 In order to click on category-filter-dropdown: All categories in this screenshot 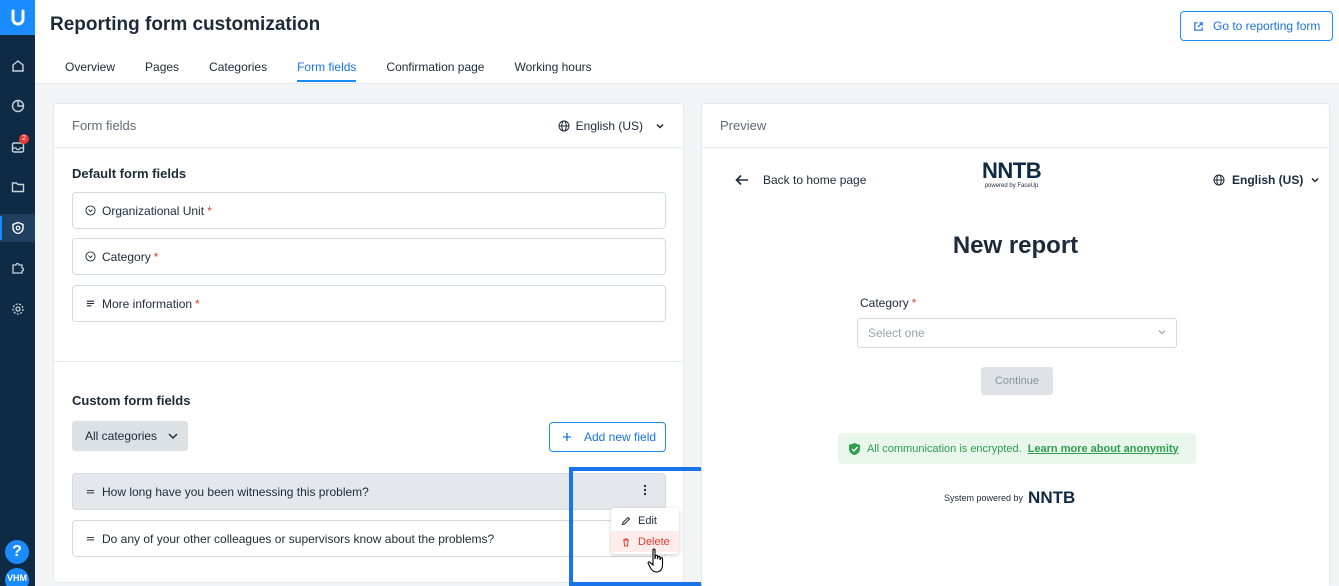, I will do `click(130, 436)`.